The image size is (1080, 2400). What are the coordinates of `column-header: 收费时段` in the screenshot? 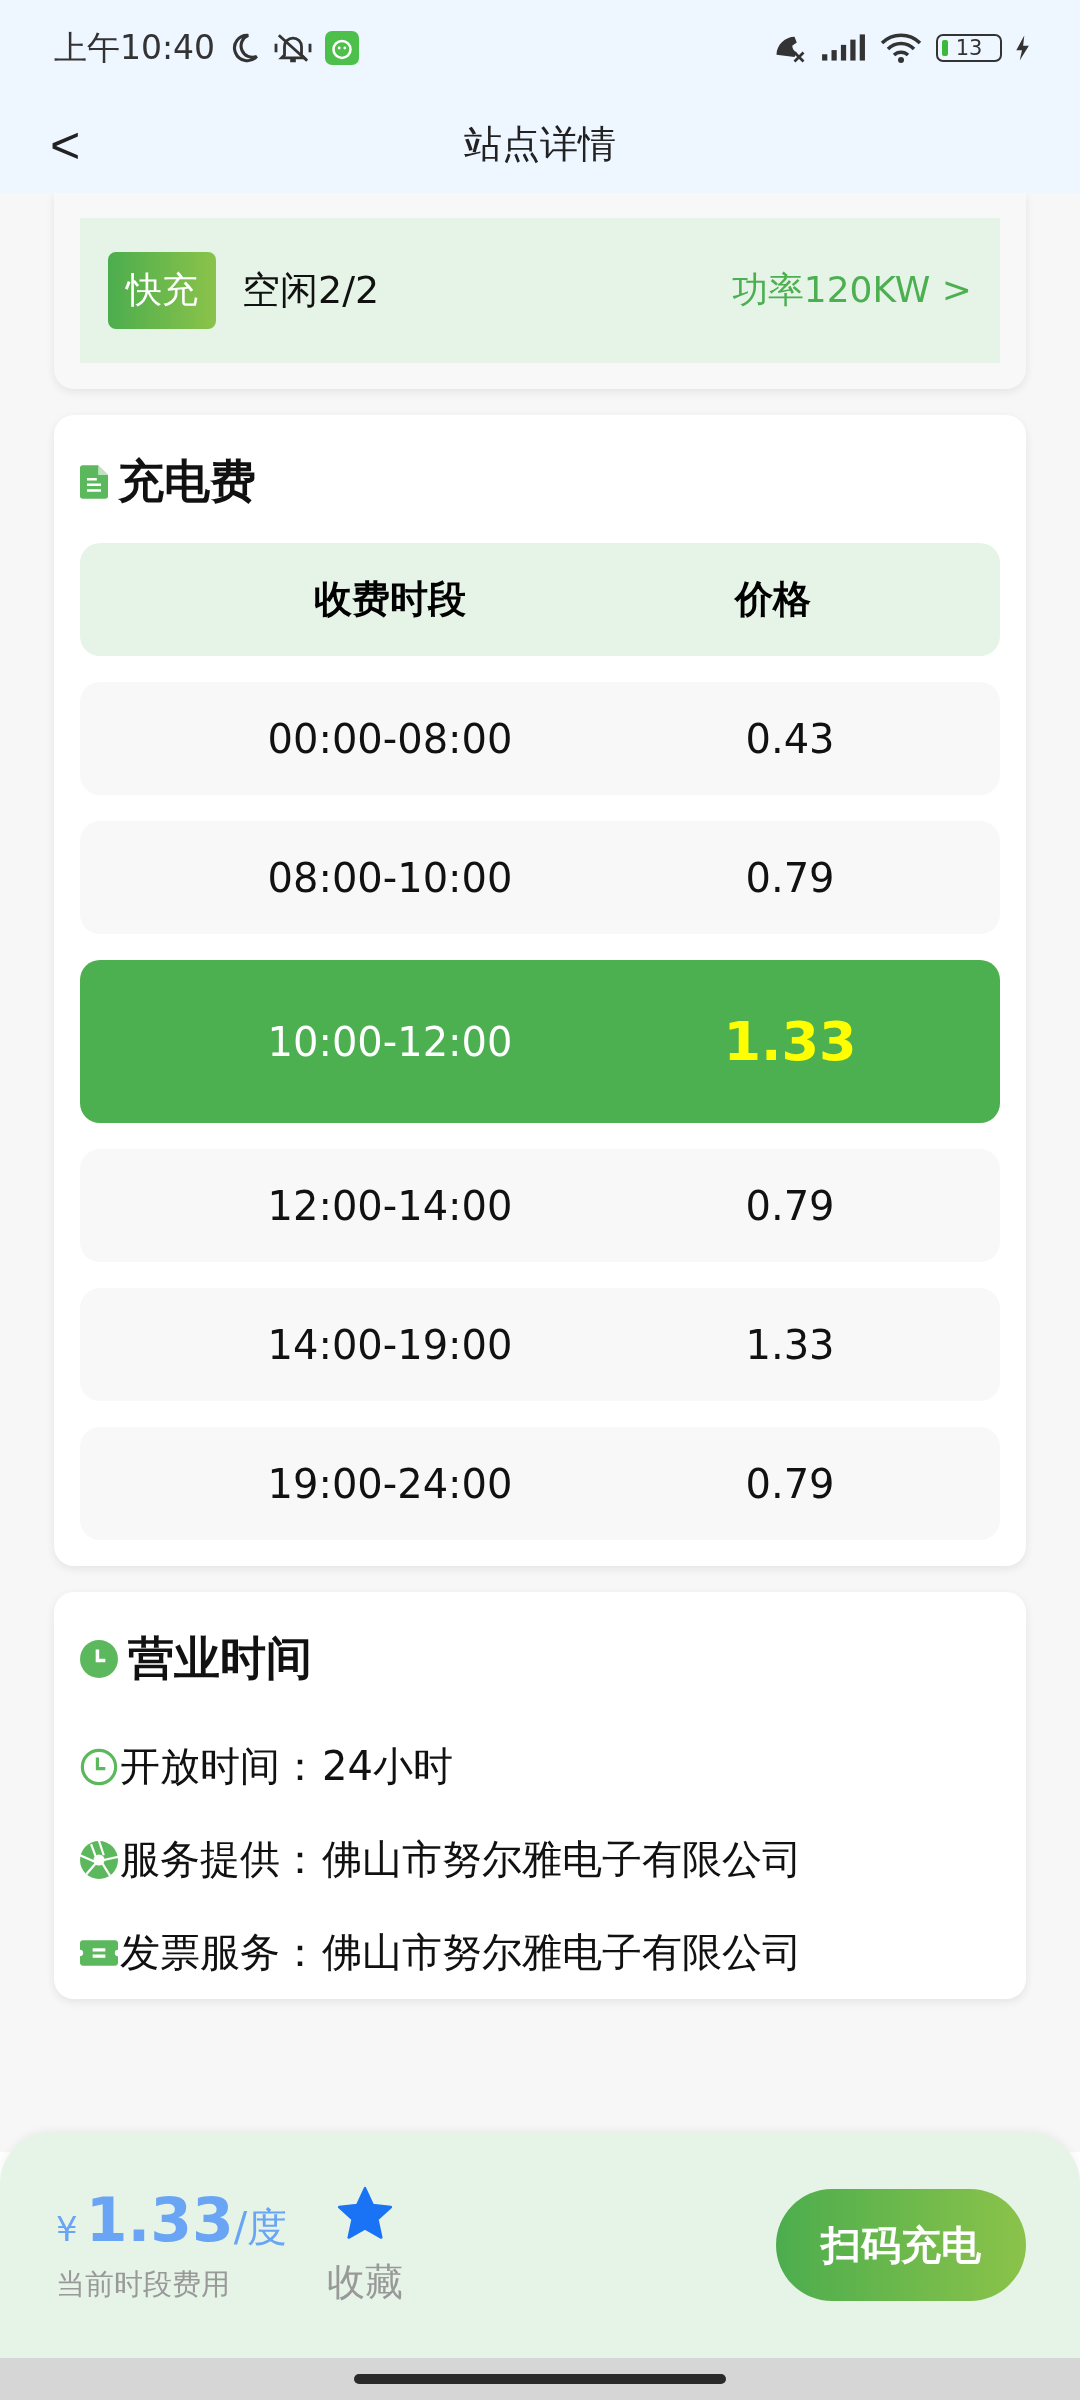 It's located at (390, 599).